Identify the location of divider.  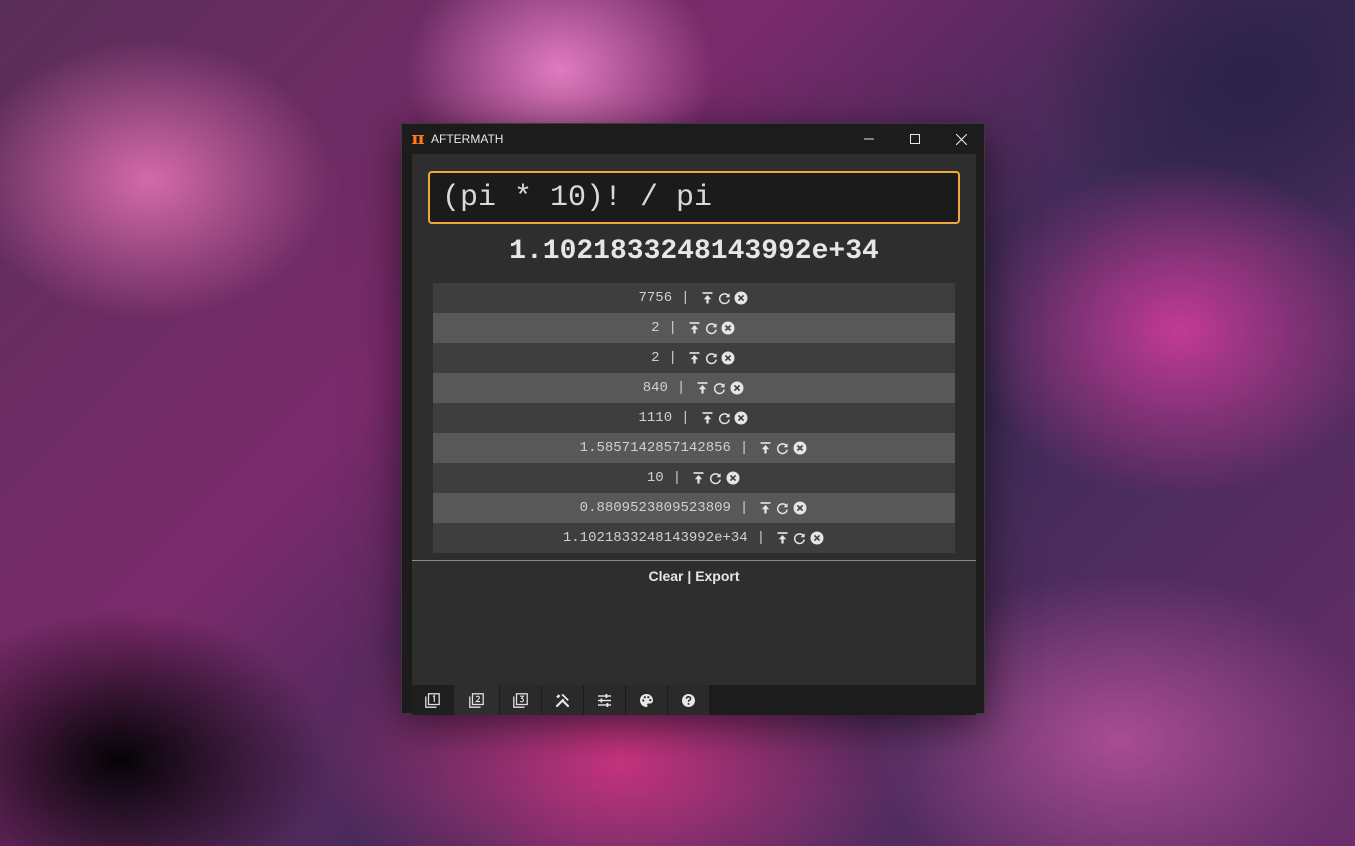
(694, 560).